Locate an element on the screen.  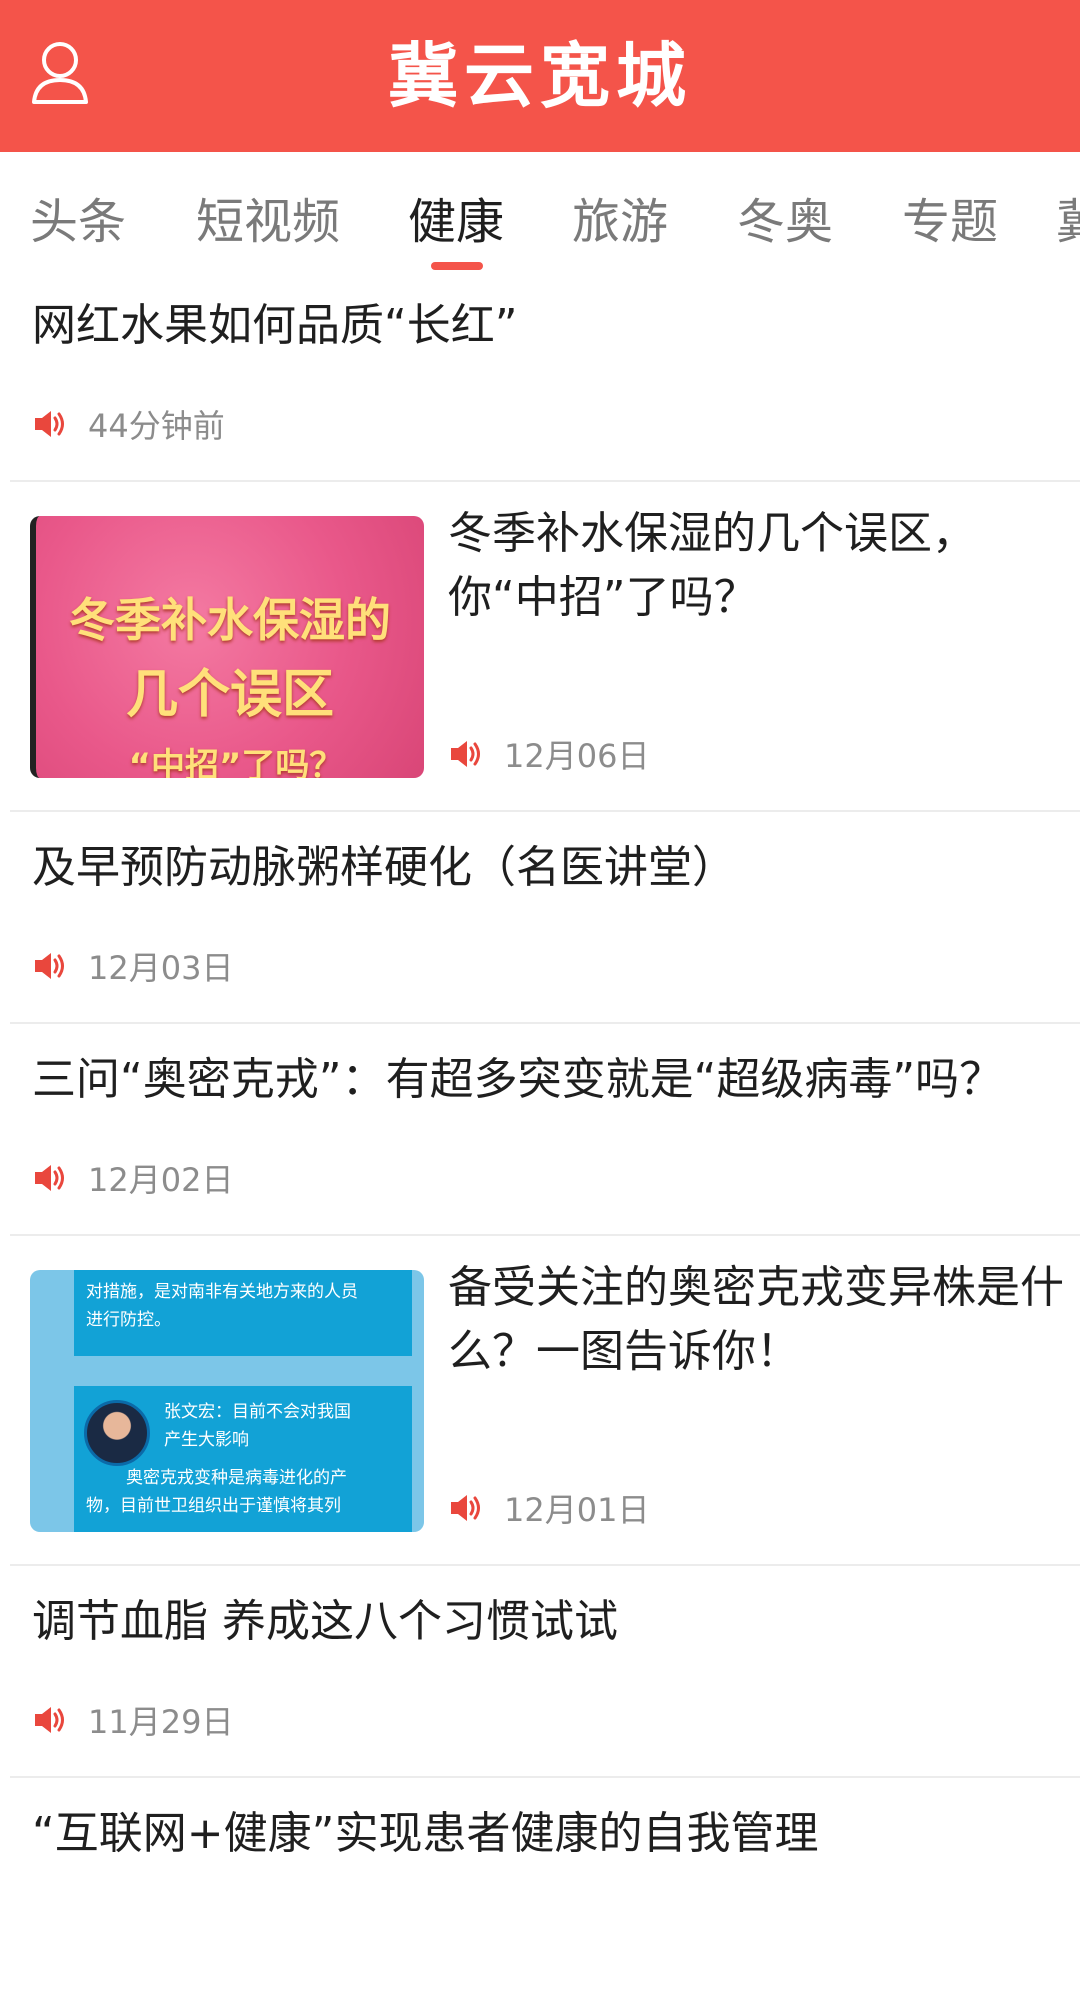
news-meta: 12月06日 is located at coordinates (549, 754).